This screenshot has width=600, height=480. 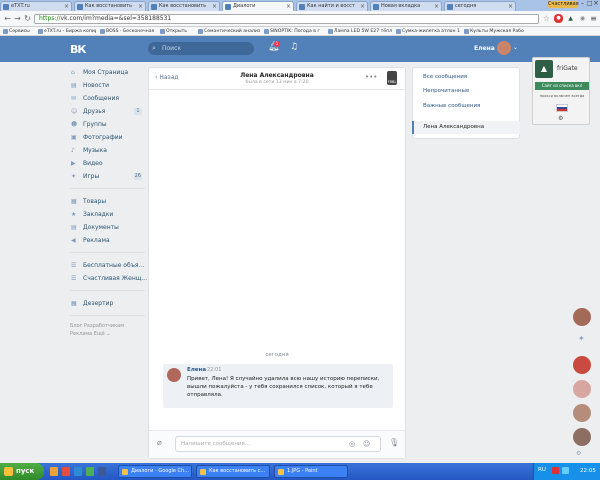 I want to click on folder-important: Важные сообщения, so click(x=451, y=106).